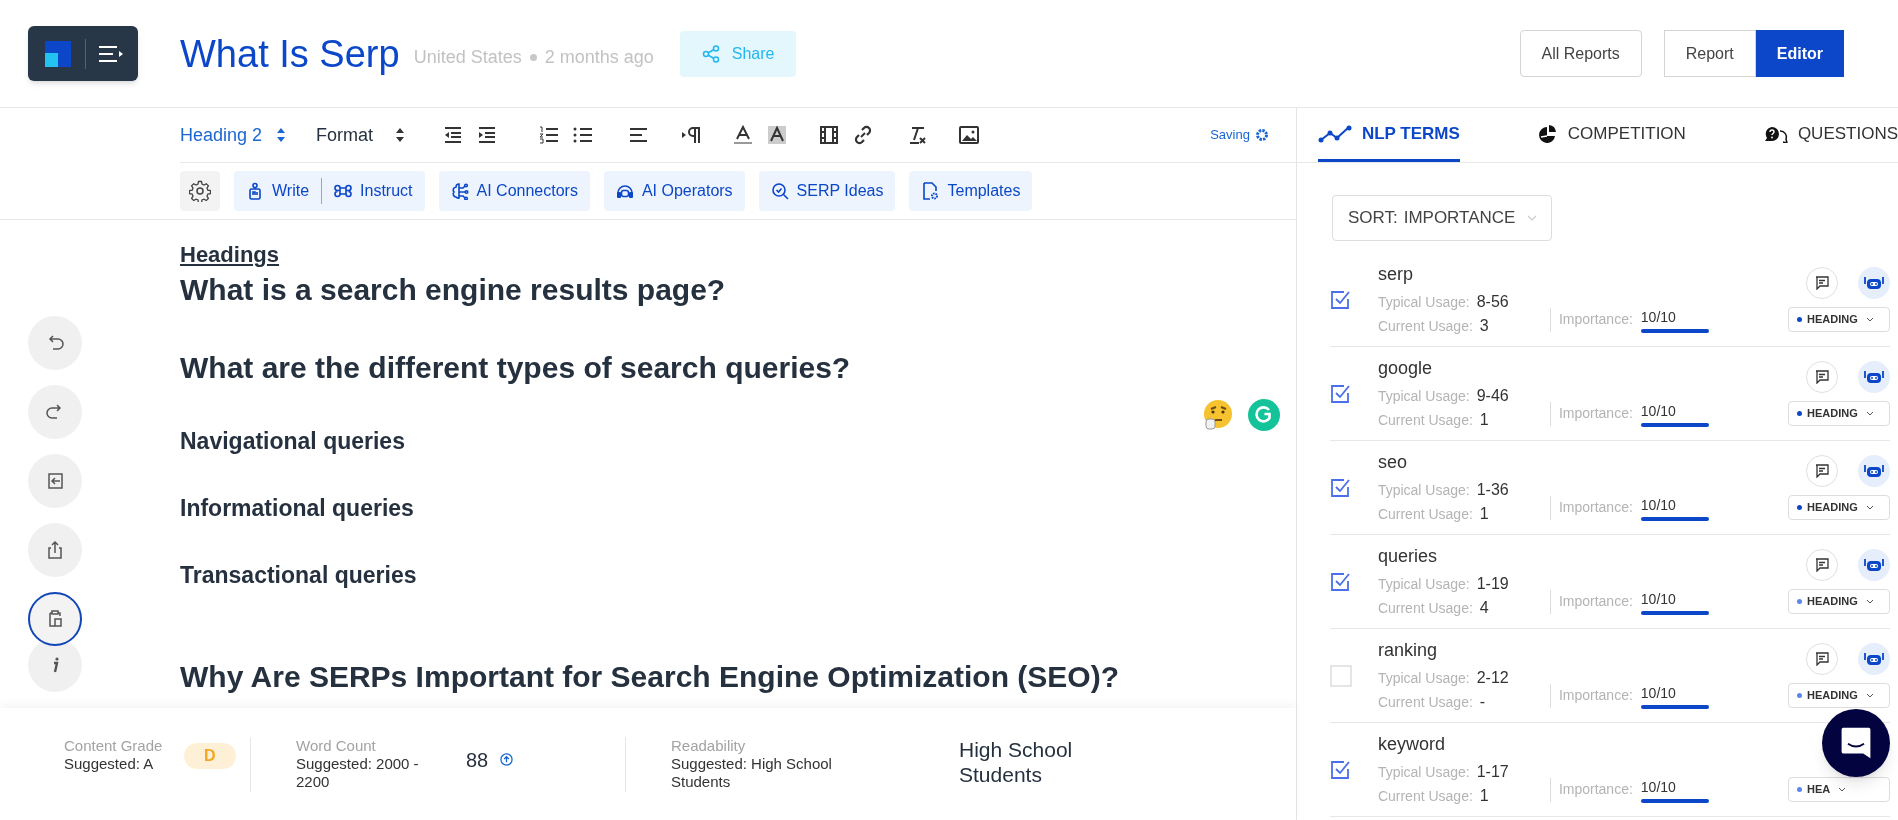 This screenshot has height=820, width=1898. Describe the element at coordinates (863, 135) in the screenshot. I see `link-button` at that location.